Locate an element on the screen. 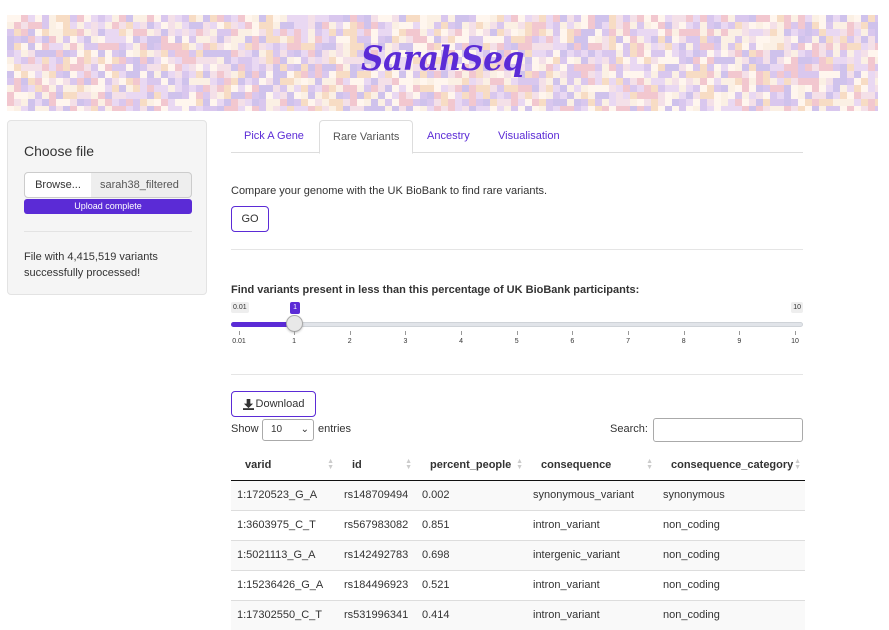 Image resolution: width=889 pixels, height=630 pixels. header-banner: SarahSeq is located at coordinates (442, 63).